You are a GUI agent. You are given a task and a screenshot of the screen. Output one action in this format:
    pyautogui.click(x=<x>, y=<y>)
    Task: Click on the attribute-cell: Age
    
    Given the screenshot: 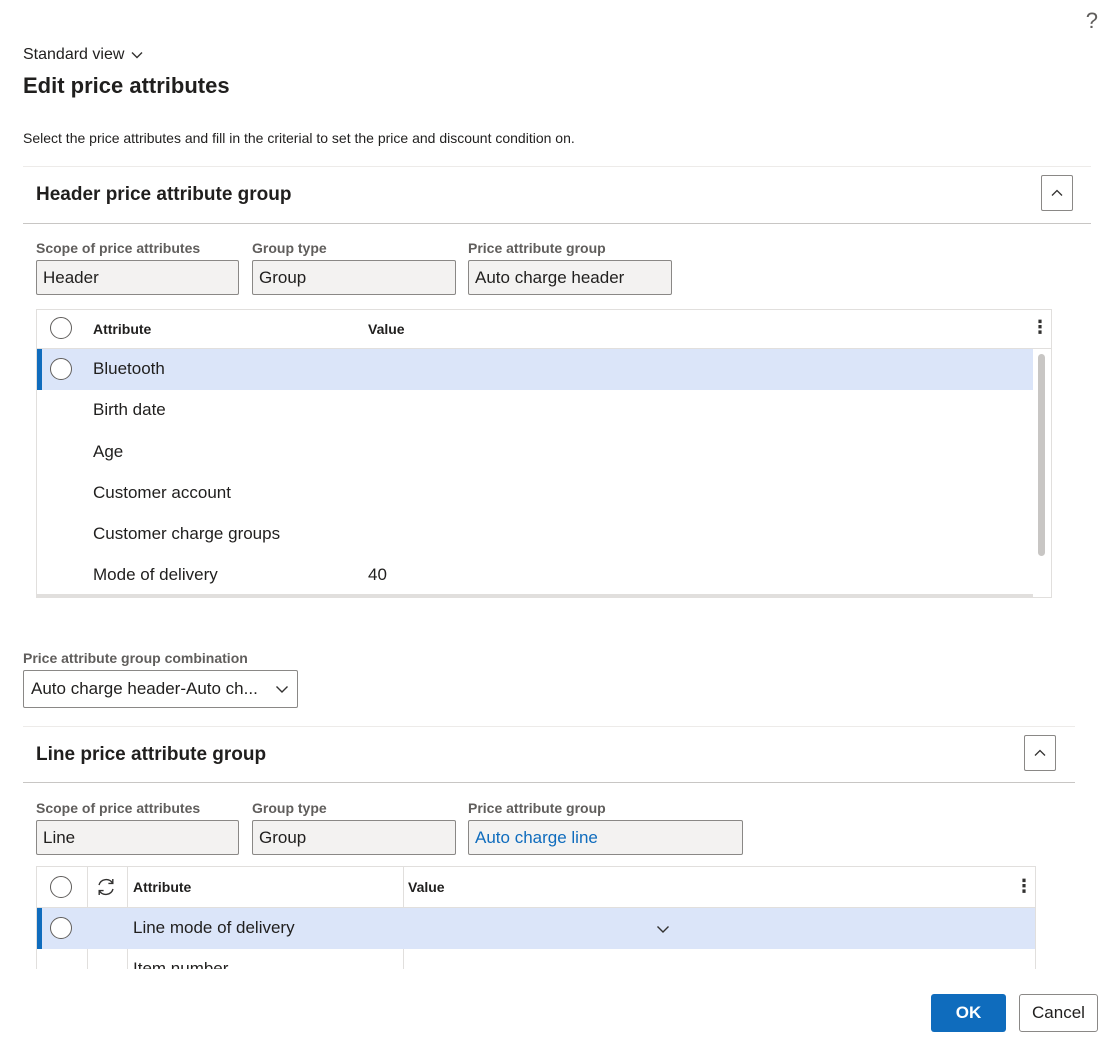 What is the action you would take?
    pyautogui.click(x=108, y=451)
    